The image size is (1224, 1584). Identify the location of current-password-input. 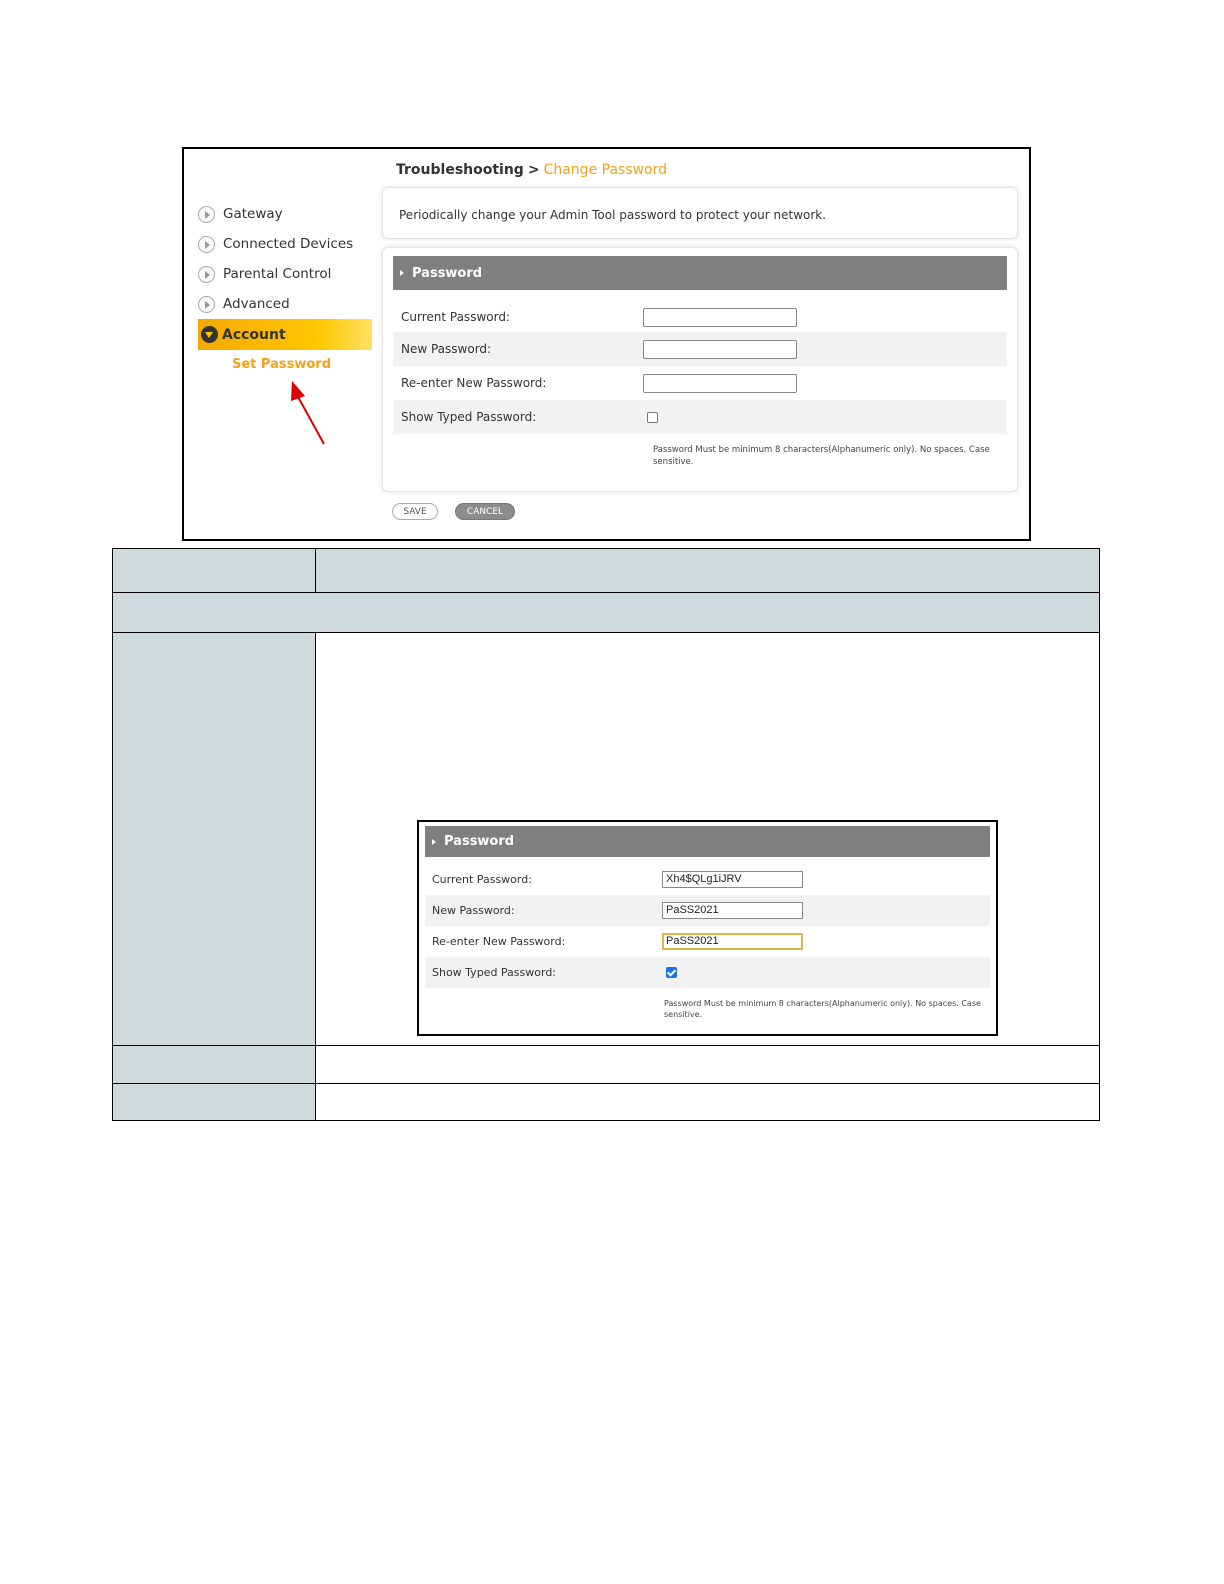
(720, 317).